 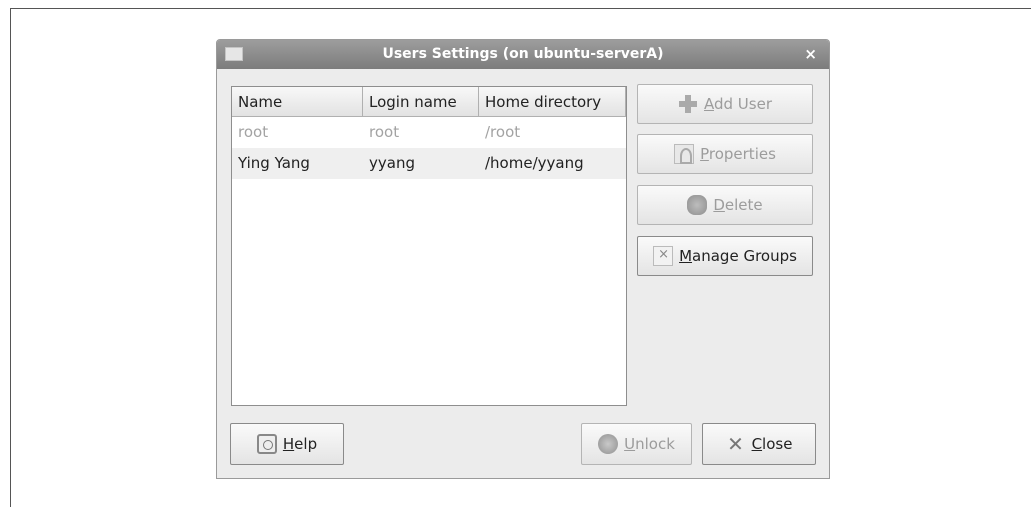 I want to click on properties-button: Properties, so click(x=725, y=154).